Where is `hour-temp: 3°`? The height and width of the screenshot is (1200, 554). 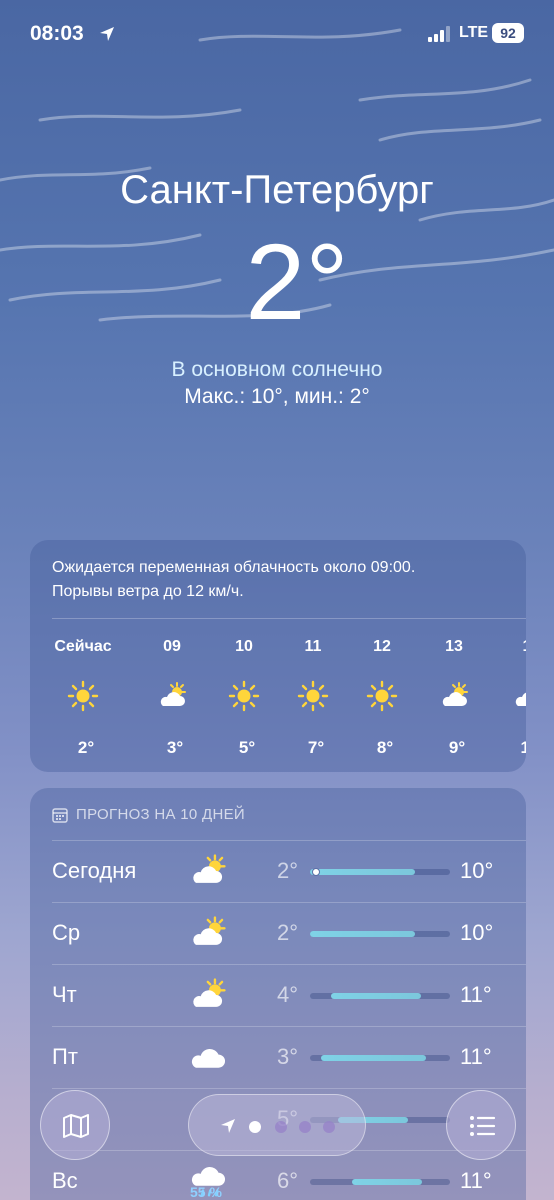 hour-temp: 3° is located at coordinates (175, 747).